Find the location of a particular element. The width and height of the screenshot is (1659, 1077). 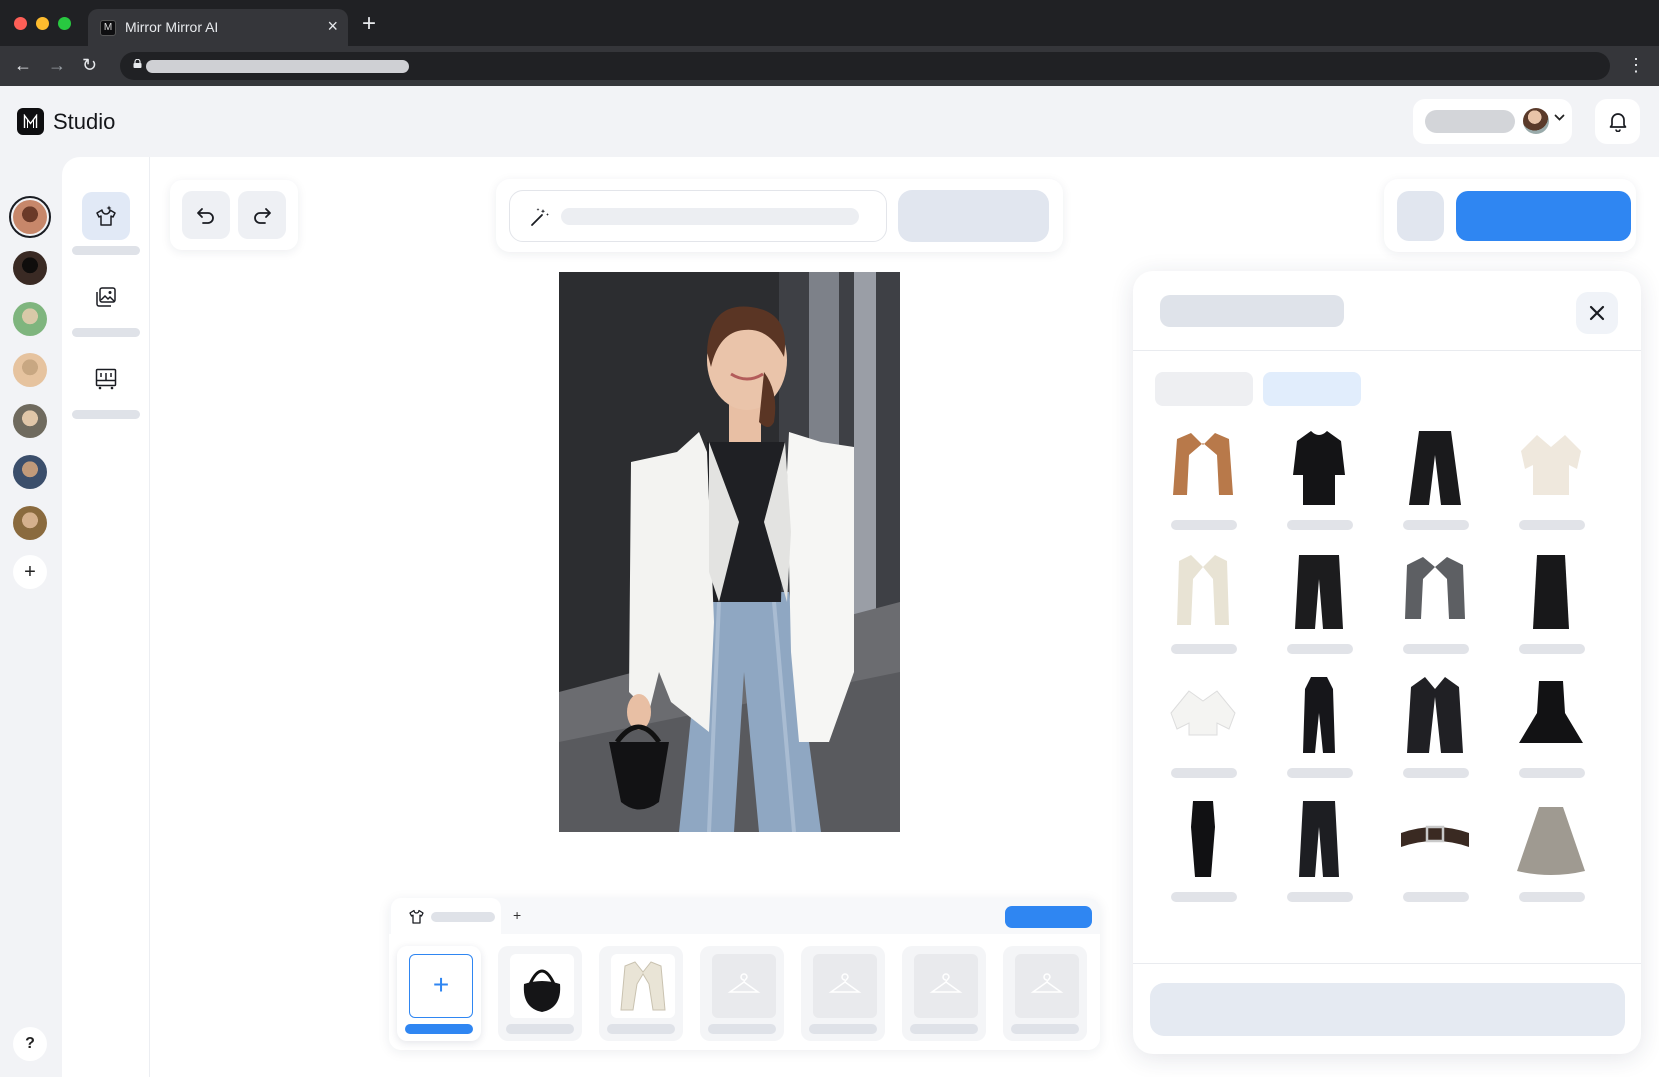

browser-tab-strip: M Mirror Mirror AI × + is located at coordinates (829, 23).